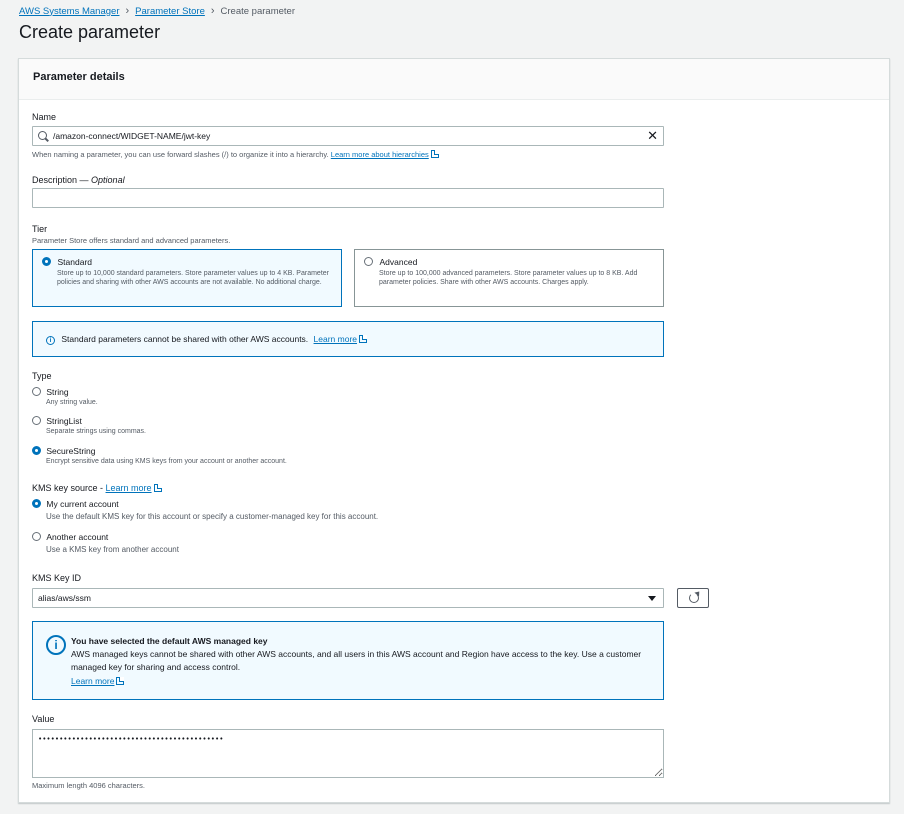 This screenshot has width=904, height=814. What do you see at coordinates (112, 549) in the screenshot?
I see `kms-another-desc: Use a KMS key from another account` at bounding box center [112, 549].